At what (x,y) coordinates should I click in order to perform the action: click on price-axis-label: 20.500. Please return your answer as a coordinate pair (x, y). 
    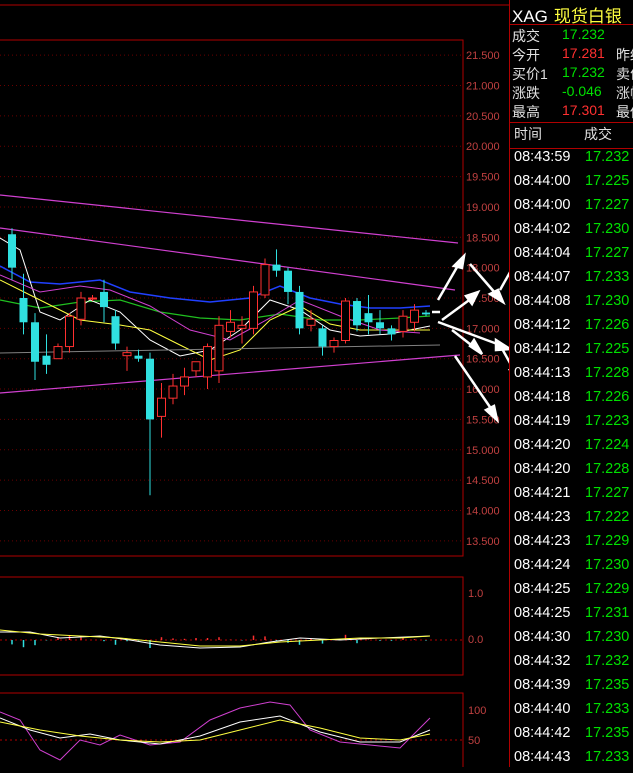
    Looking at the image, I should click on (483, 117).